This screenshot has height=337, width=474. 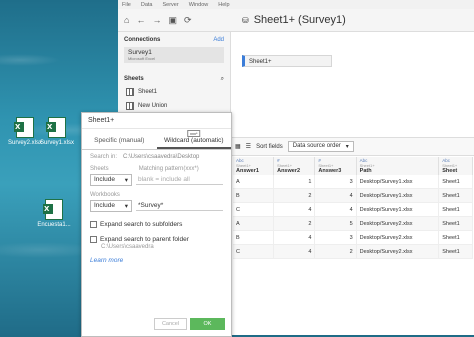 I want to click on sheets-header: Sheets ⌕, so click(x=174, y=79).